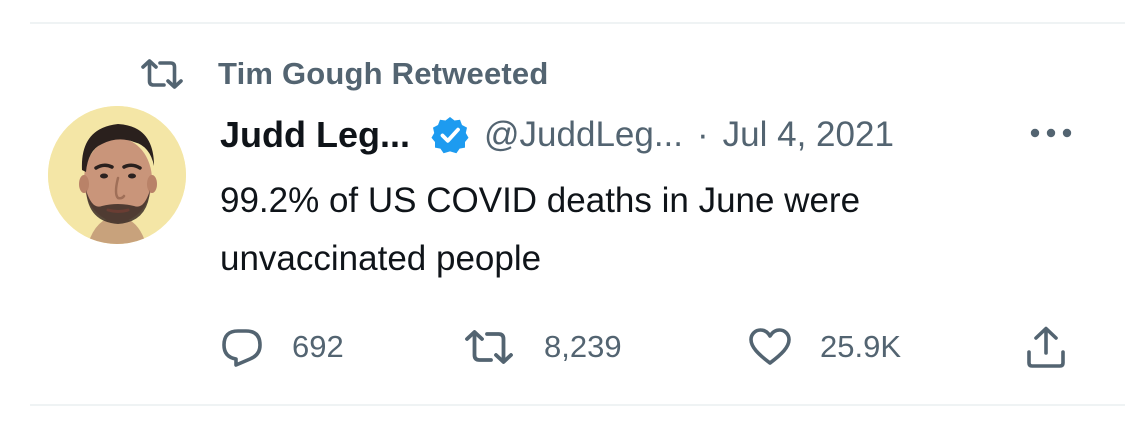 The height and width of the screenshot is (424, 1125). I want to click on verified-badge-icon, so click(450, 135).